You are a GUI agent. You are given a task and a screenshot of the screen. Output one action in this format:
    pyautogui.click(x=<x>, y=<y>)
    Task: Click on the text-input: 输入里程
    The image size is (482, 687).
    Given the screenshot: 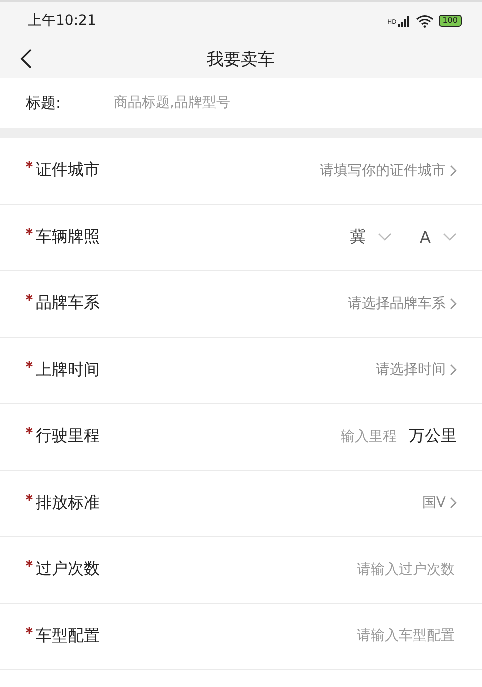 What is the action you would take?
    pyautogui.click(x=342, y=437)
    